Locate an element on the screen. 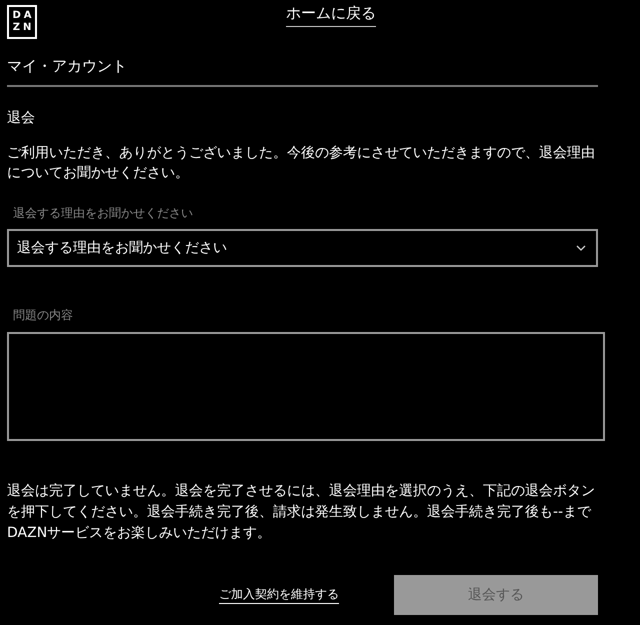 This screenshot has width=640, height=625. chevron-down-icon is located at coordinates (581, 248).